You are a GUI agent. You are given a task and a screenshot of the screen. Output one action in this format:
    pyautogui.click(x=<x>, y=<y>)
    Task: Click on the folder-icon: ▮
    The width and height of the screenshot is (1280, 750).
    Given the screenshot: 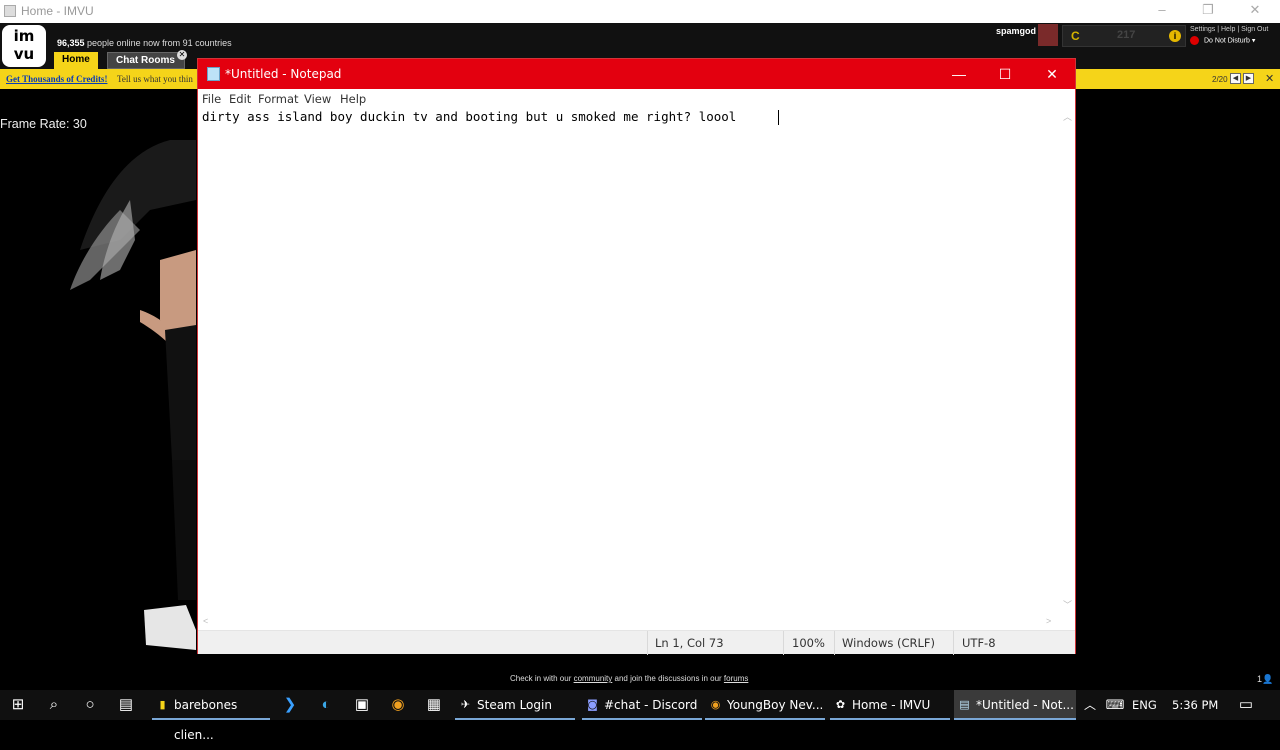 What is the action you would take?
    pyautogui.click(x=162, y=704)
    